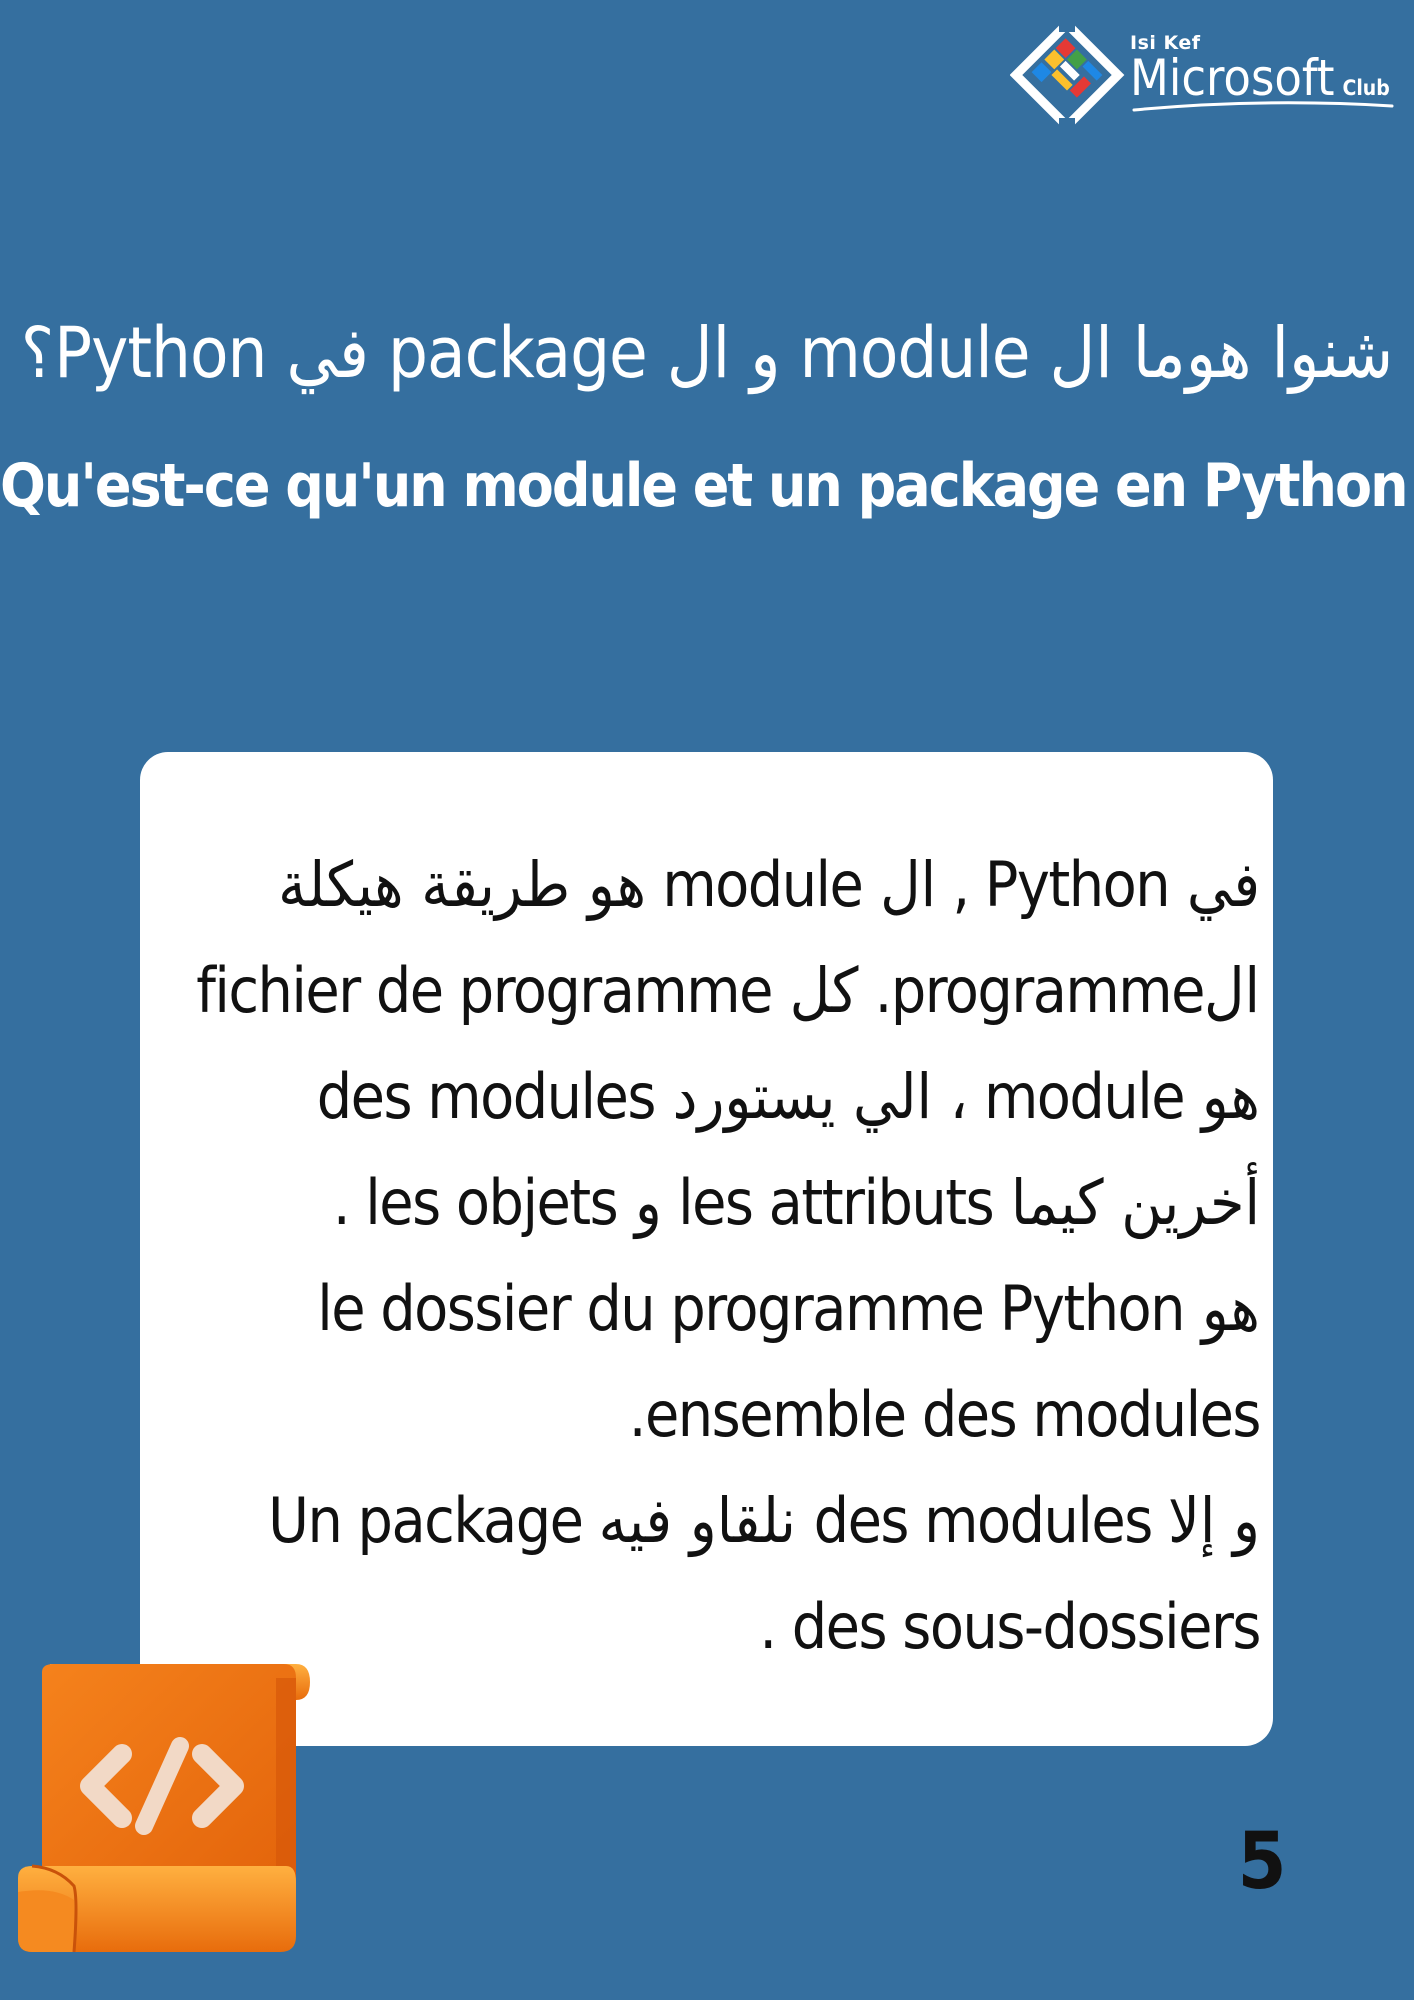 The image size is (1414, 2000). Describe the element at coordinates (945, 1414) in the screenshot. I see `card-line: .ensemble des modules` at that location.